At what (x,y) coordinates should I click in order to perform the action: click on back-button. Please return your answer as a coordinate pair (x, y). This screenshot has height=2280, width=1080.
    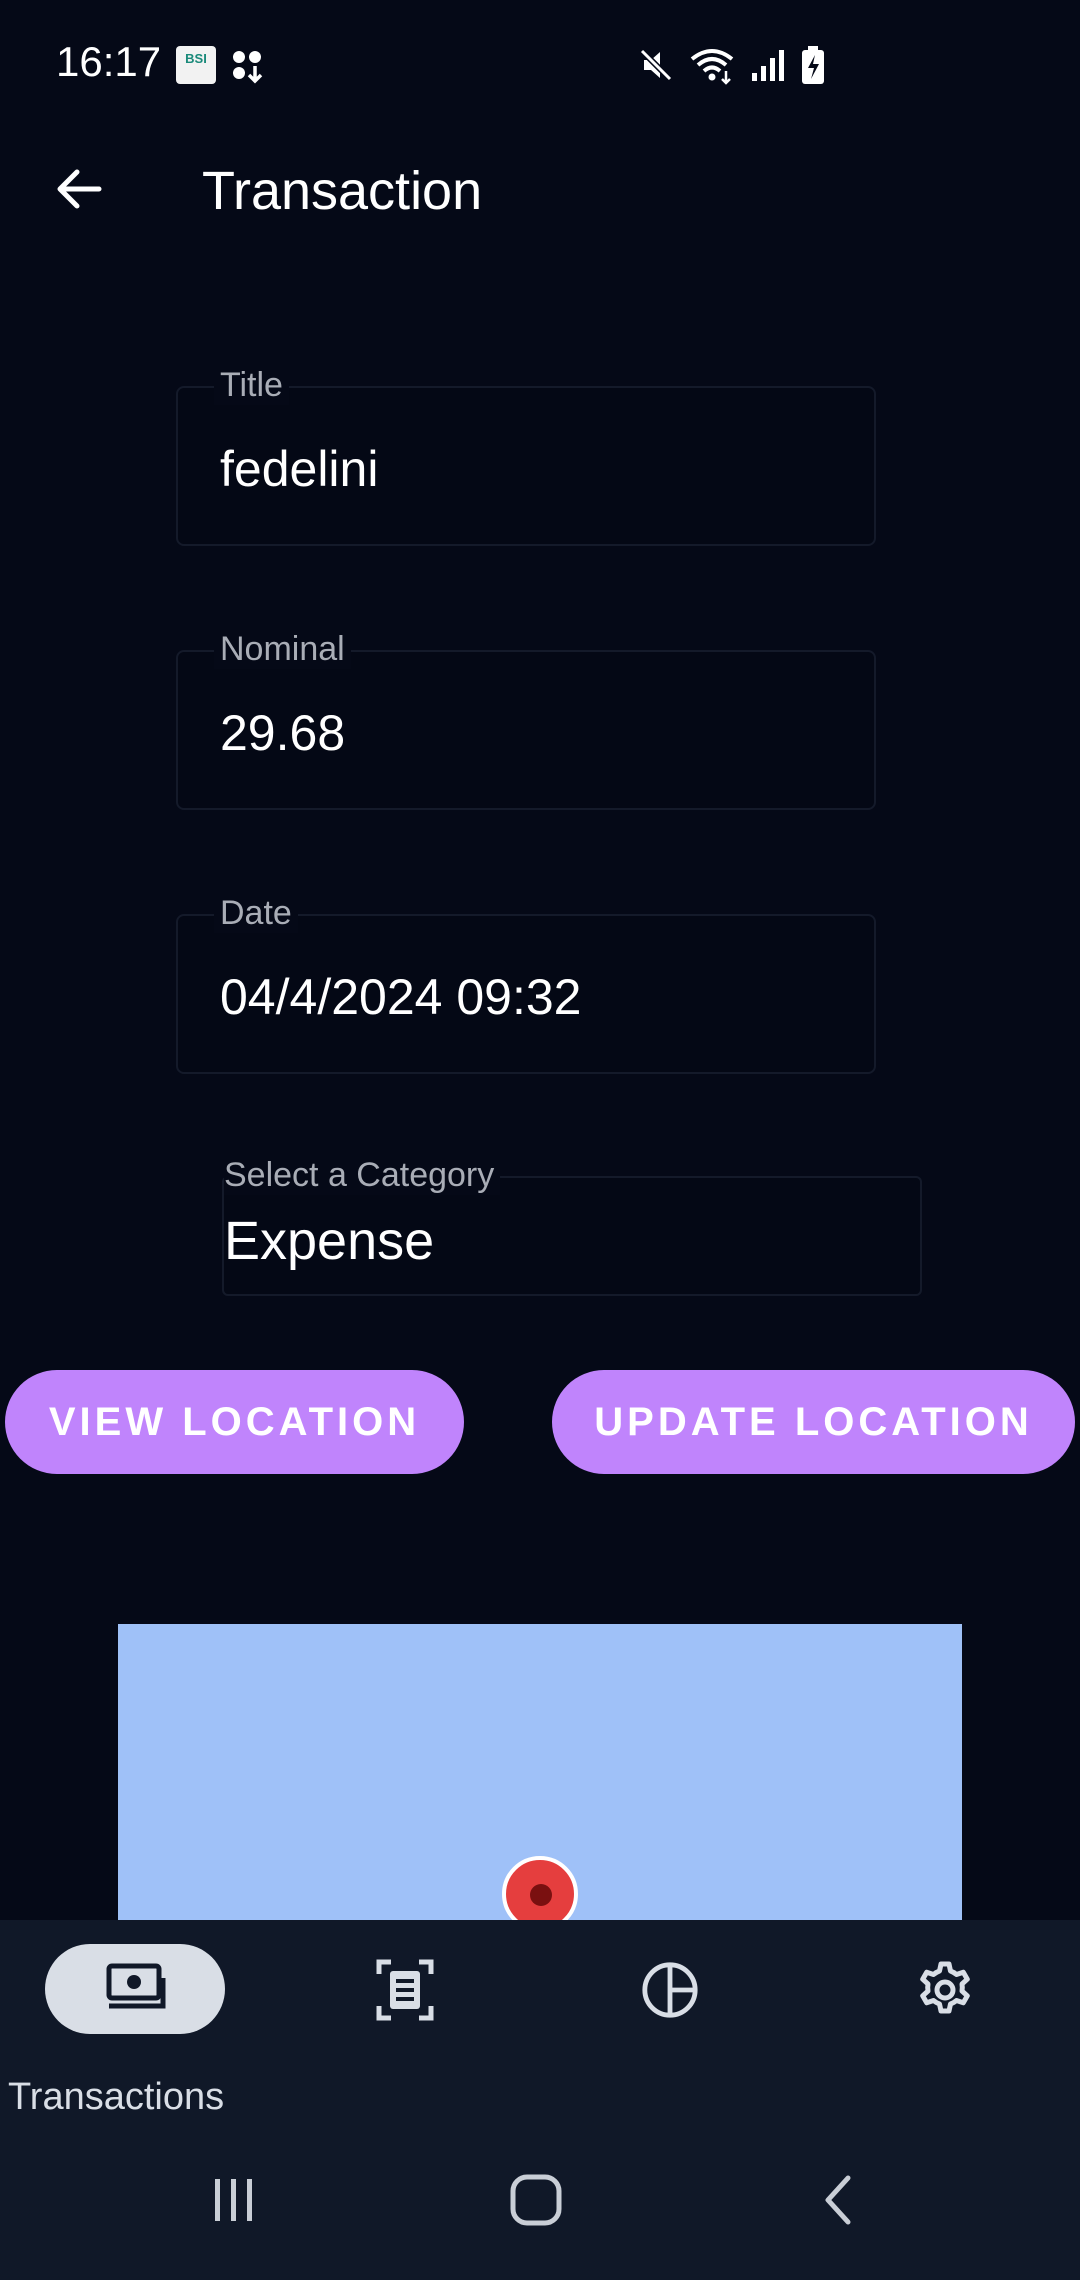
    Looking at the image, I should click on (79, 191).